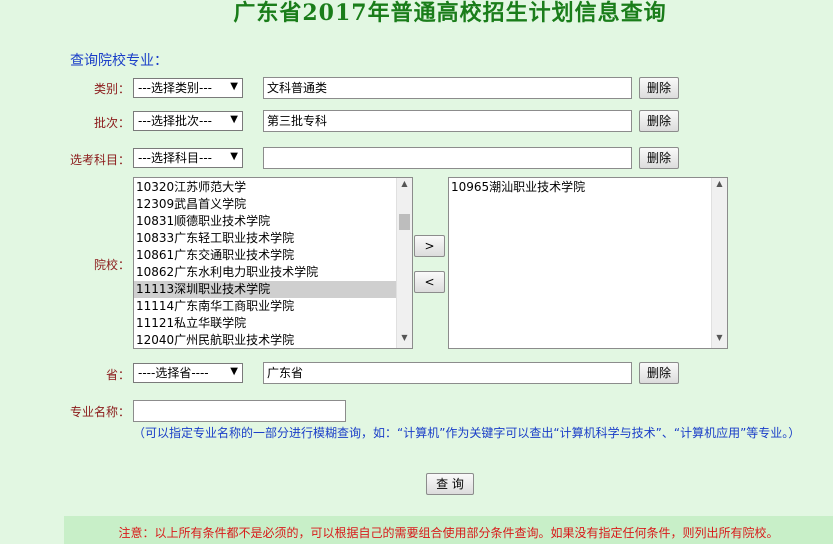  Describe the element at coordinates (265, 323) in the screenshot. I see `school-option: 11121私立华联学院` at that location.